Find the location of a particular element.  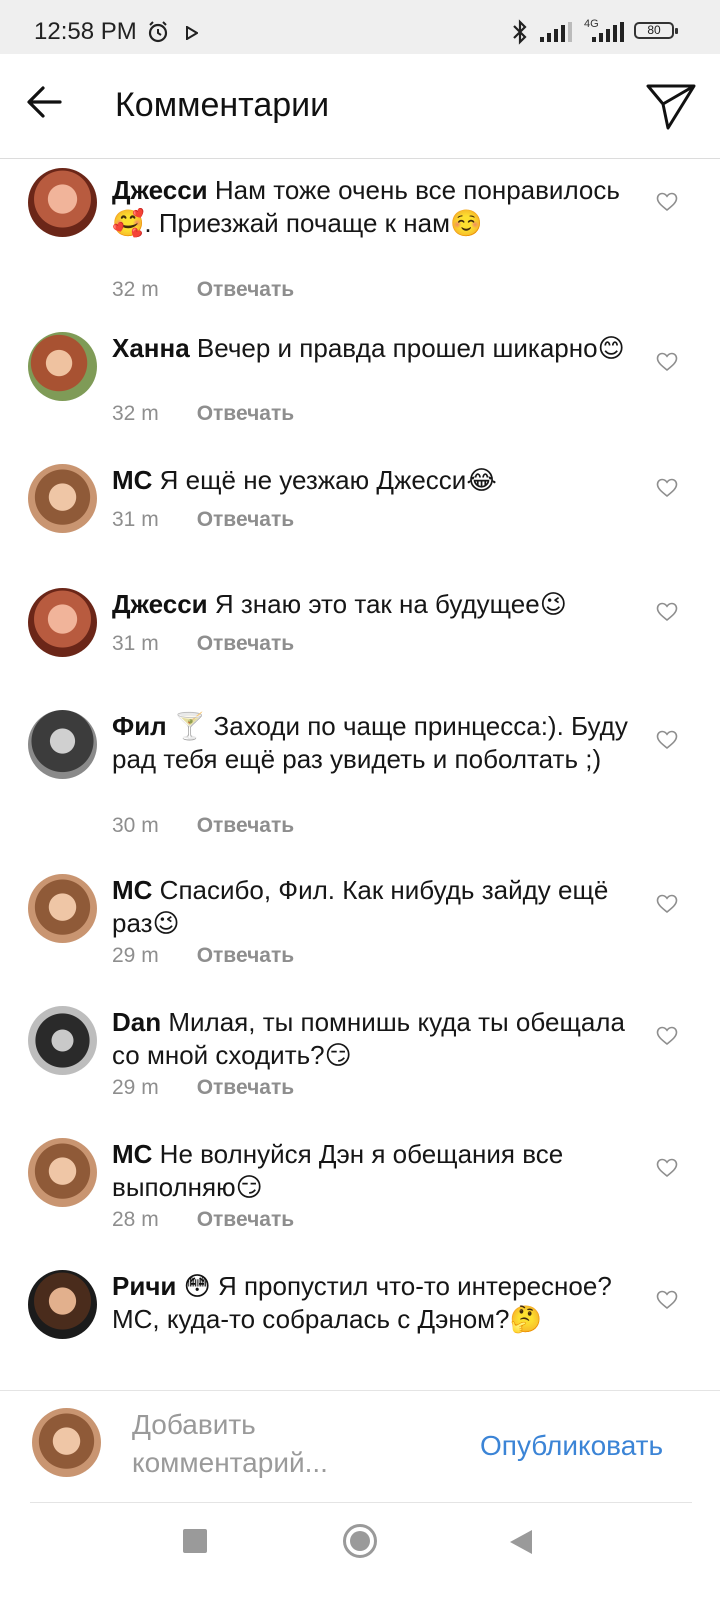

bluetooth-icon is located at coordinates (520, 34).